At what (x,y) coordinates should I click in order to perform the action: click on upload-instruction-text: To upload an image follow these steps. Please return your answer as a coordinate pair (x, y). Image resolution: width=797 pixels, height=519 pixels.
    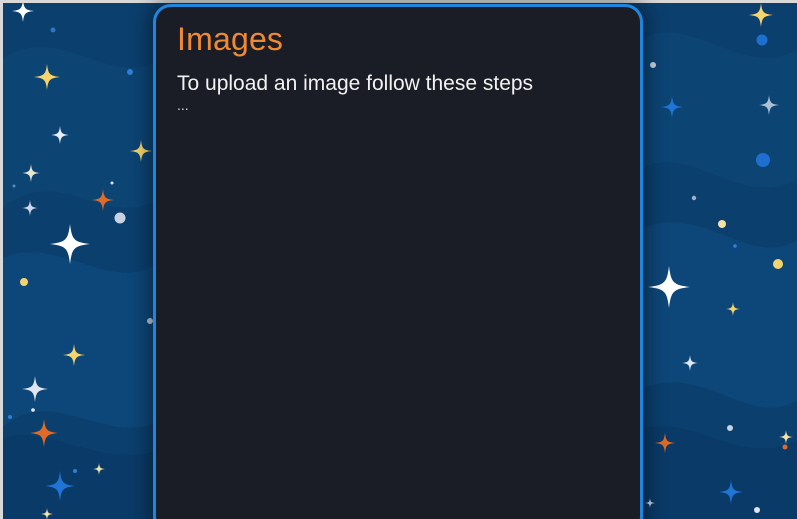
    Looking at the image, I should click on (355, 83).